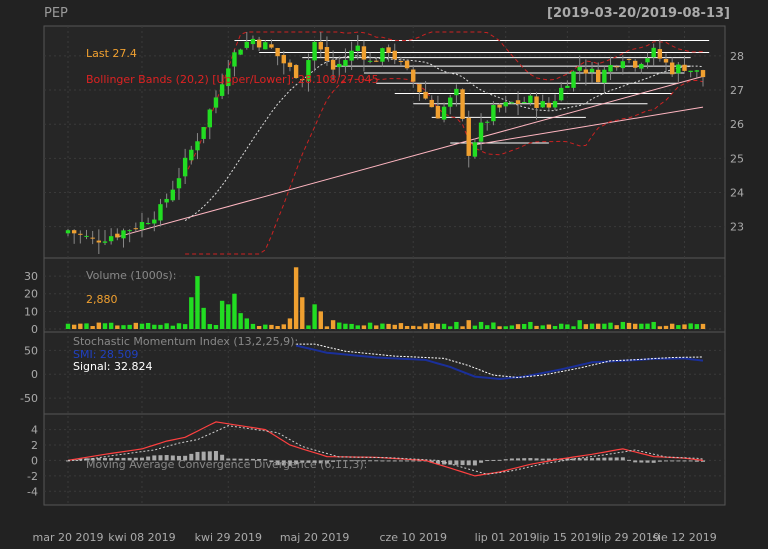 The height and width of the screenshot is (549, 768). What do you see at coordinates (102, 299) in the screenshot?
I see `volume-value: 2,880` at bounding box center [102, 299].